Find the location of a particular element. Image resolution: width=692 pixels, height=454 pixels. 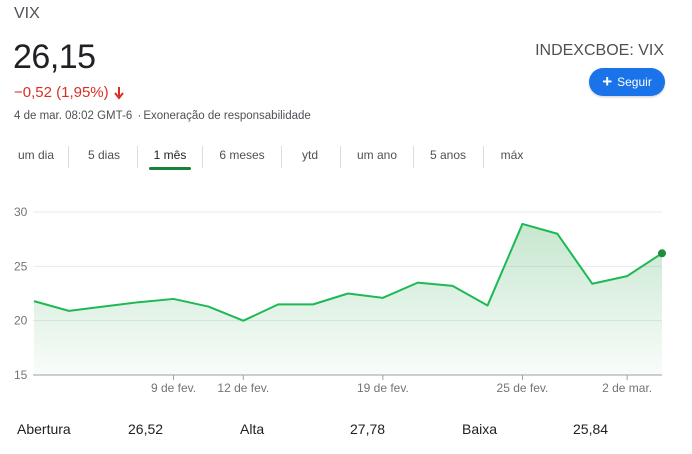

stats-row: Abertura 26,52 Alta 27,78 Baixa 25,84 is located at coordinates (346, 429).